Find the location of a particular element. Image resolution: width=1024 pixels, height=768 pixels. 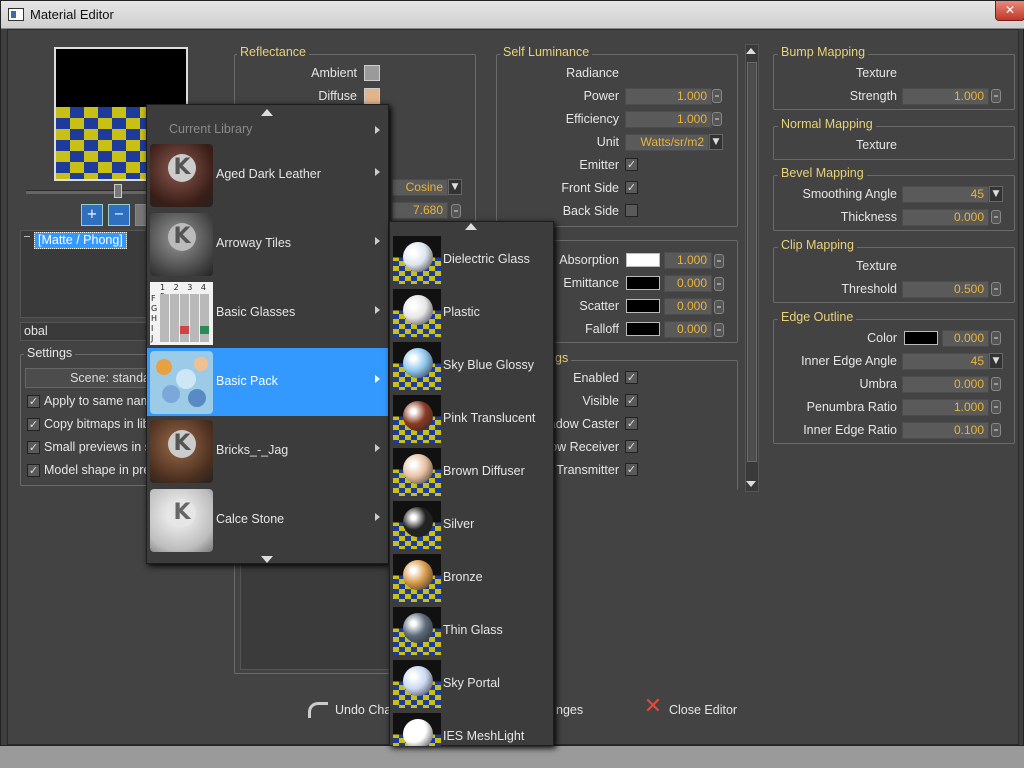

small-previews-checkbox: ✓ is located at coordinates (33, 447).